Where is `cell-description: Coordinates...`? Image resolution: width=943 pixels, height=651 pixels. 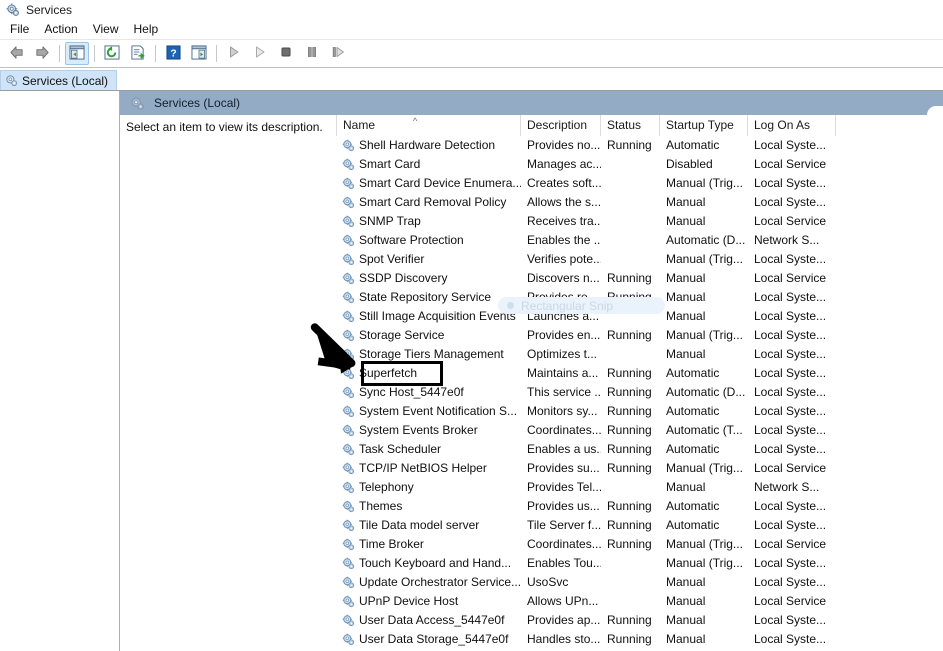 cell-description: Coordinates... is located at coordinates (564, 430).